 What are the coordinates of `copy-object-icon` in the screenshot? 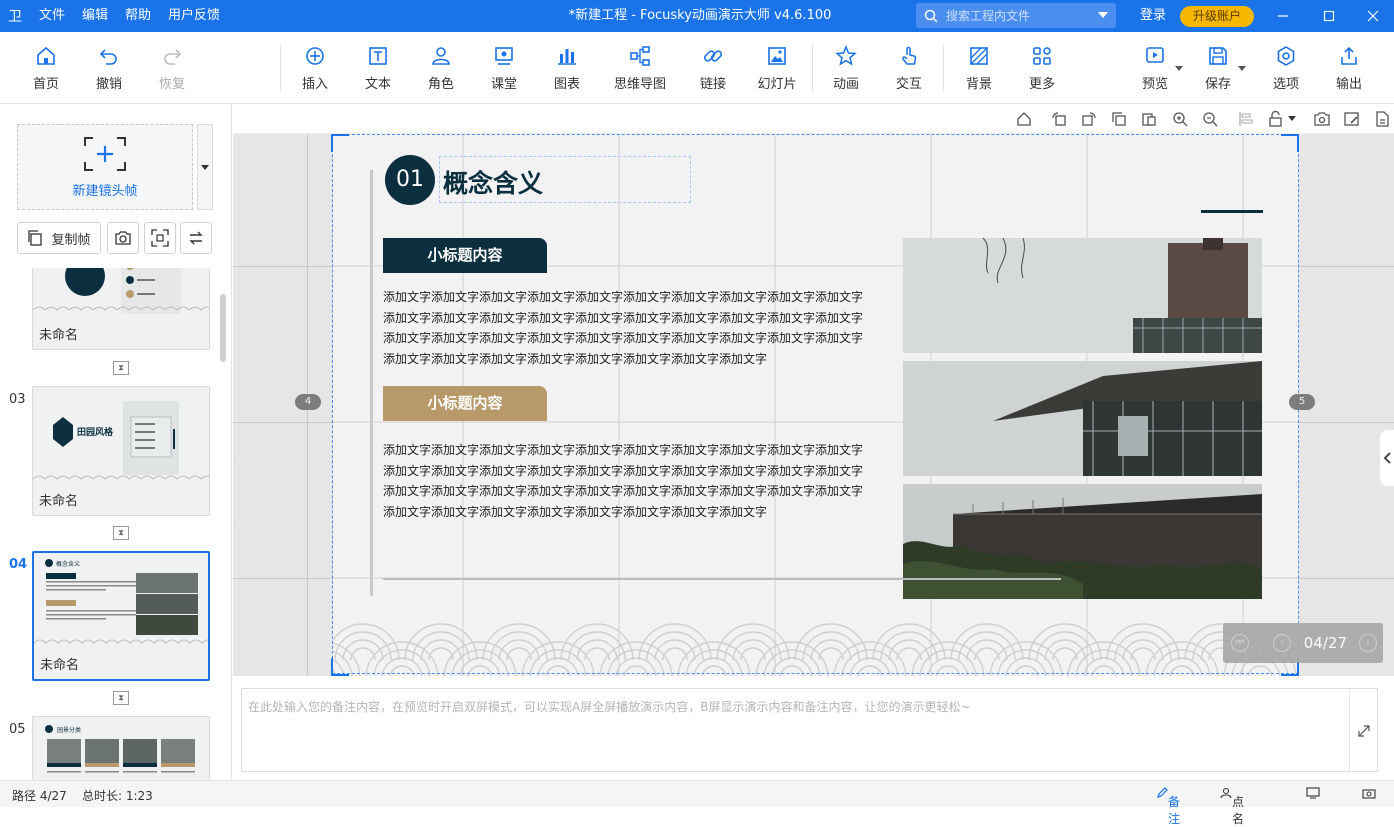 It's located at (1119, 119).